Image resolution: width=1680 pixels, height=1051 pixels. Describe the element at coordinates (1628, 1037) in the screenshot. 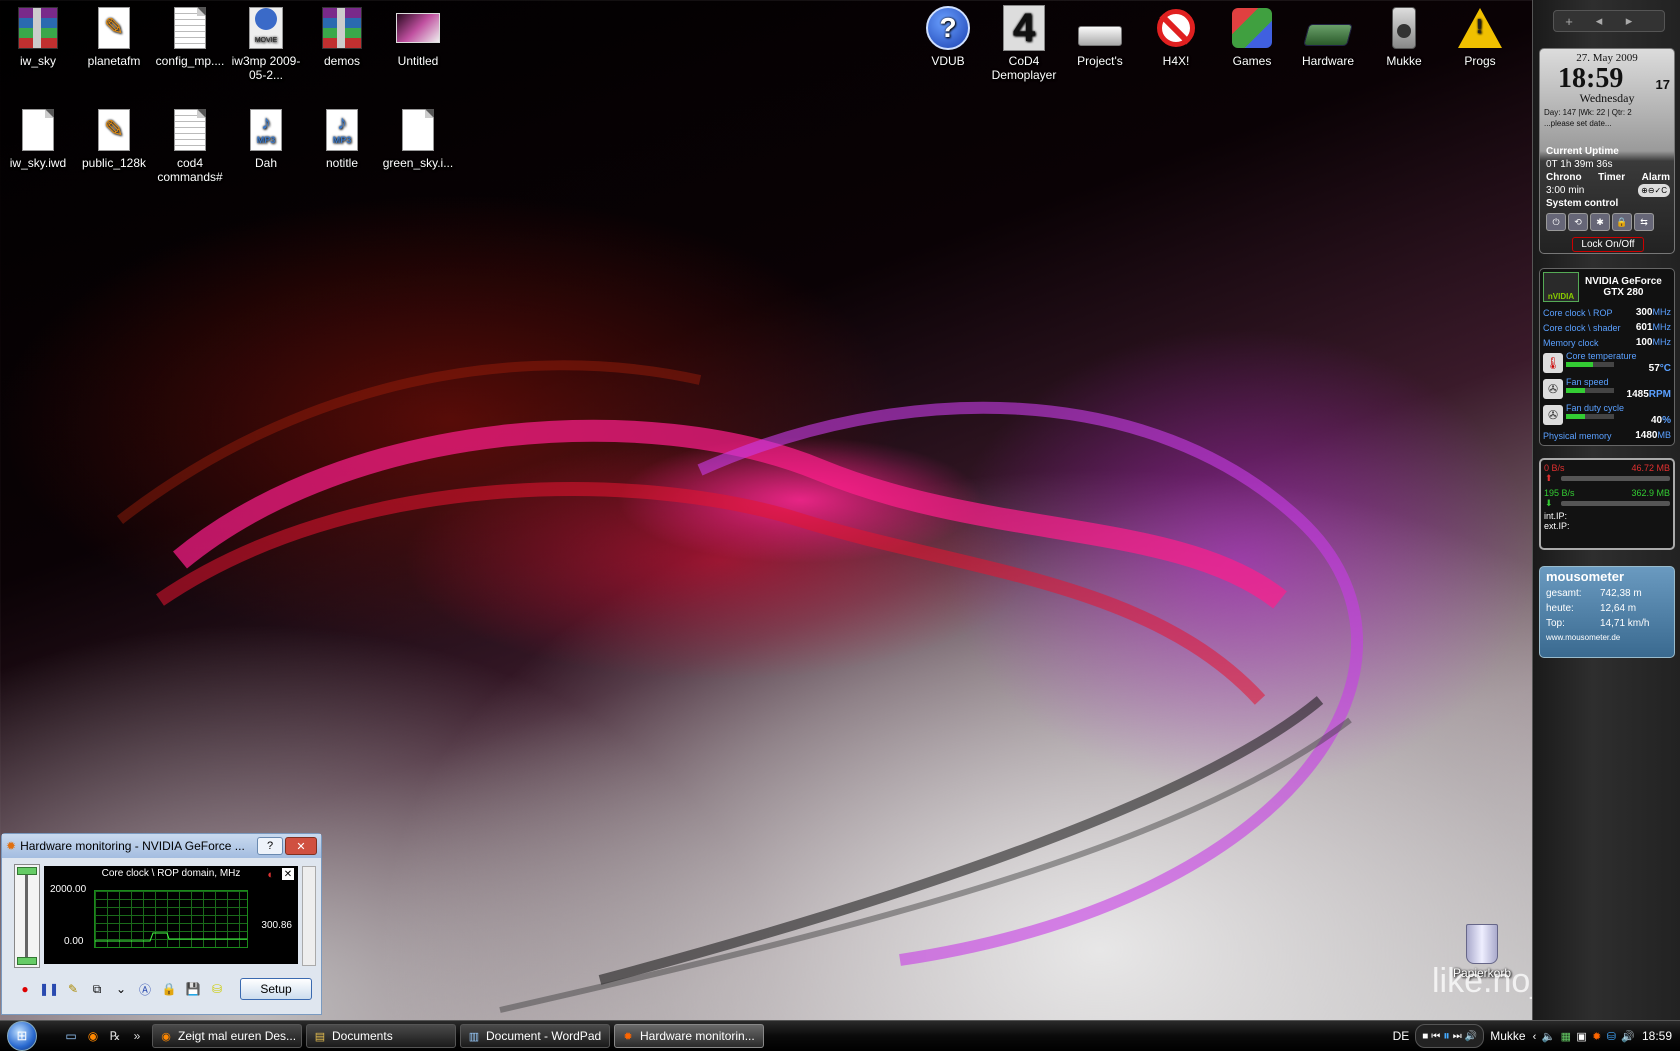

I see `tray-sound-icon: 🔊` at that location.